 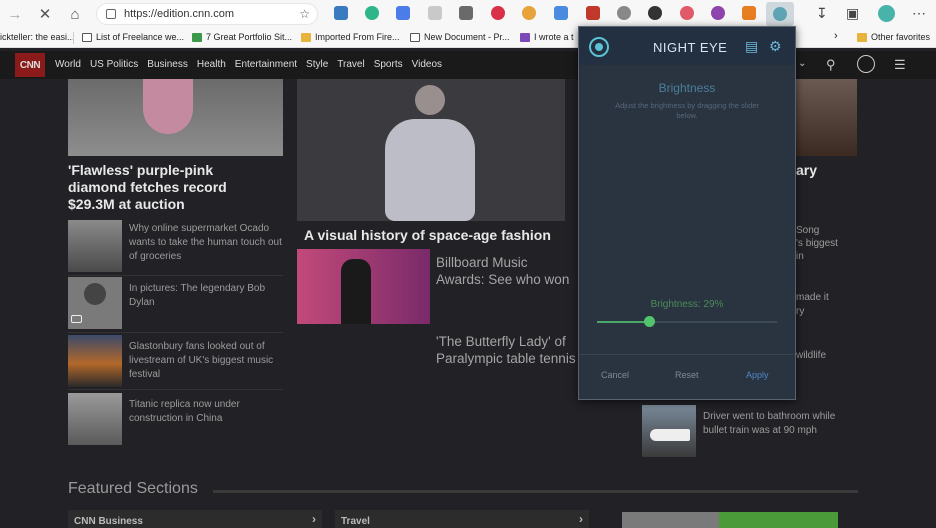 What do you see at coordinates (687, 88) in the screenshot?
I see `brightness-section-title: Brightness` at bounding box center [687, 88].